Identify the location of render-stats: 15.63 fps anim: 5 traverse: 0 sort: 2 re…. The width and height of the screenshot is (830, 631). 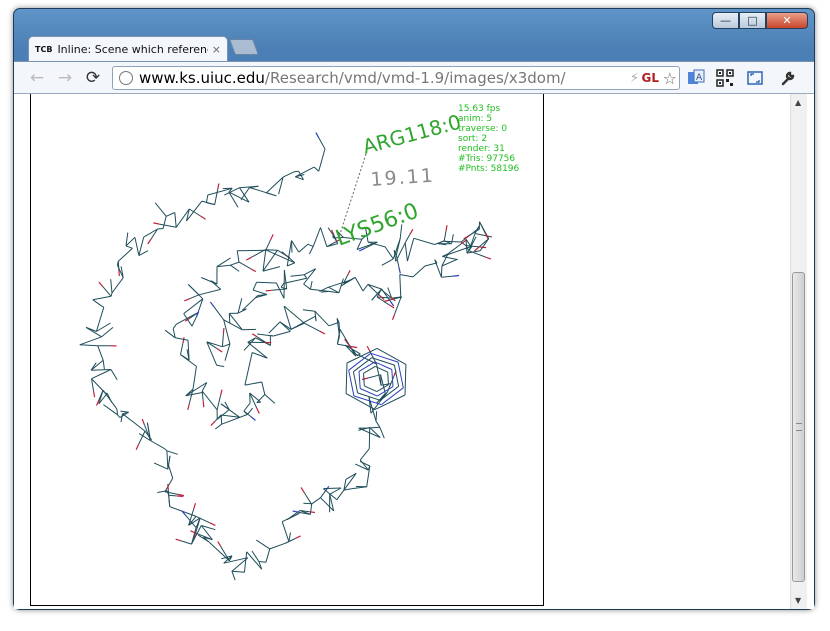
(488, 139).